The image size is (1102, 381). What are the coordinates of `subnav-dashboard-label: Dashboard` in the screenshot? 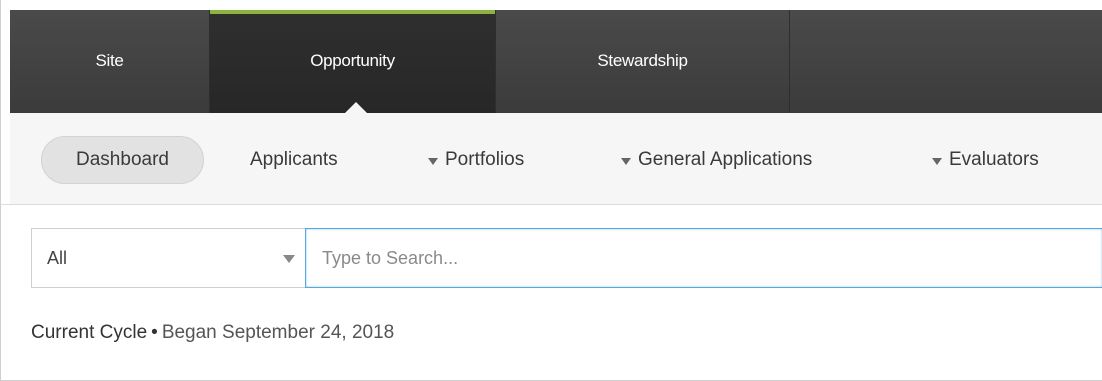 It's located at (122, 159).